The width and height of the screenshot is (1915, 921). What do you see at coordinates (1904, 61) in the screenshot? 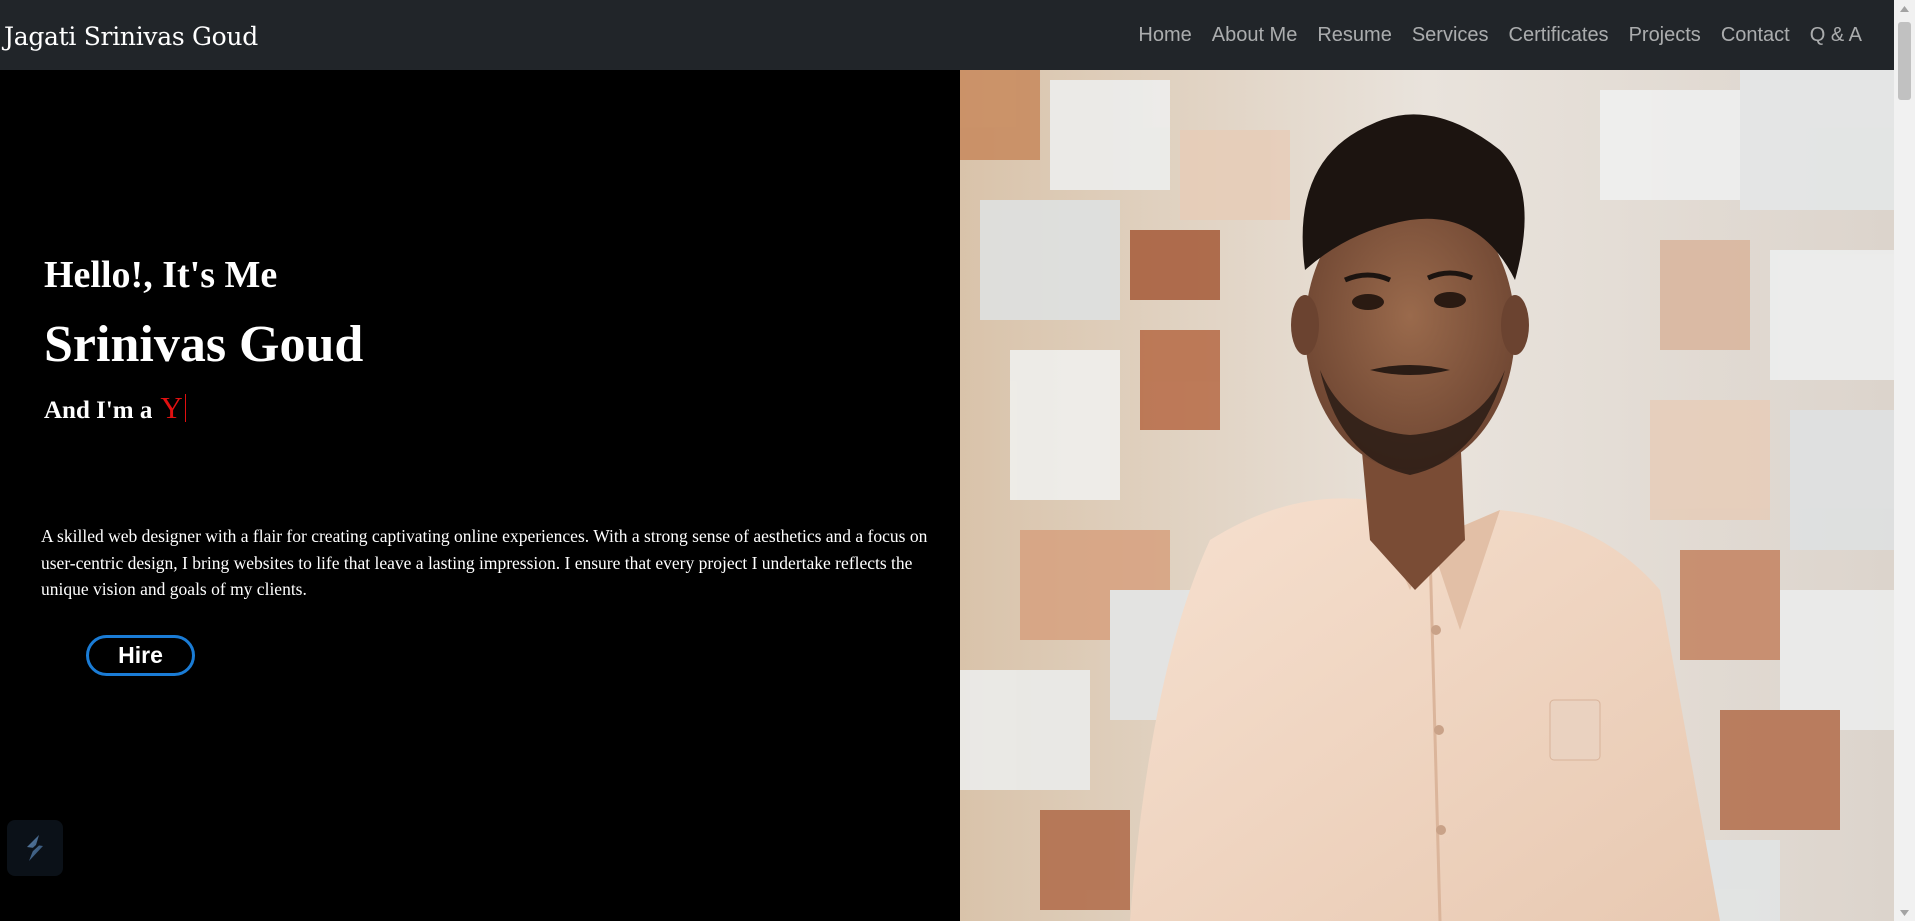
I see `scrollbar-thumb` at bounding box center [1904, 61].